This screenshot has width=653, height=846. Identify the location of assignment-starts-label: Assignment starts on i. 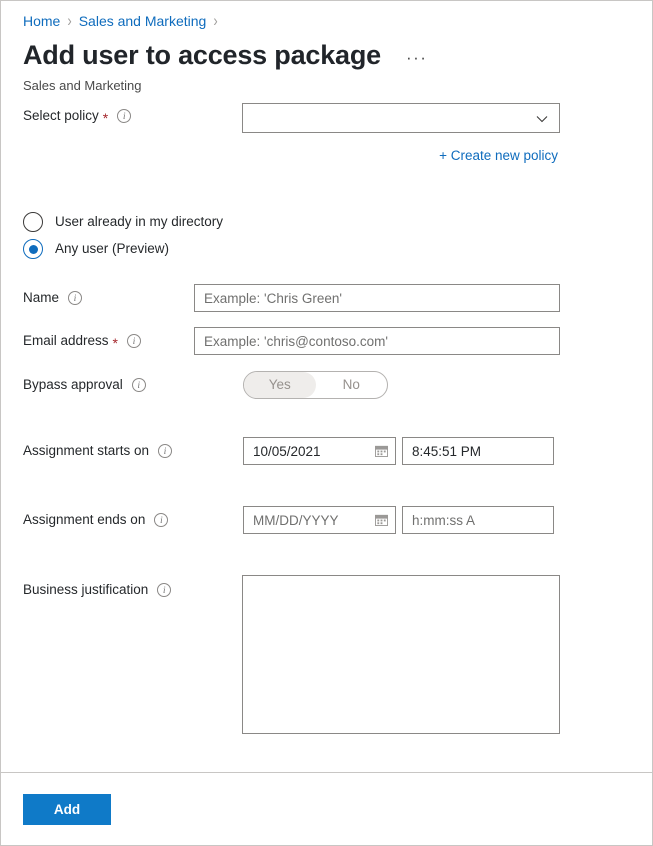
(98, 451).